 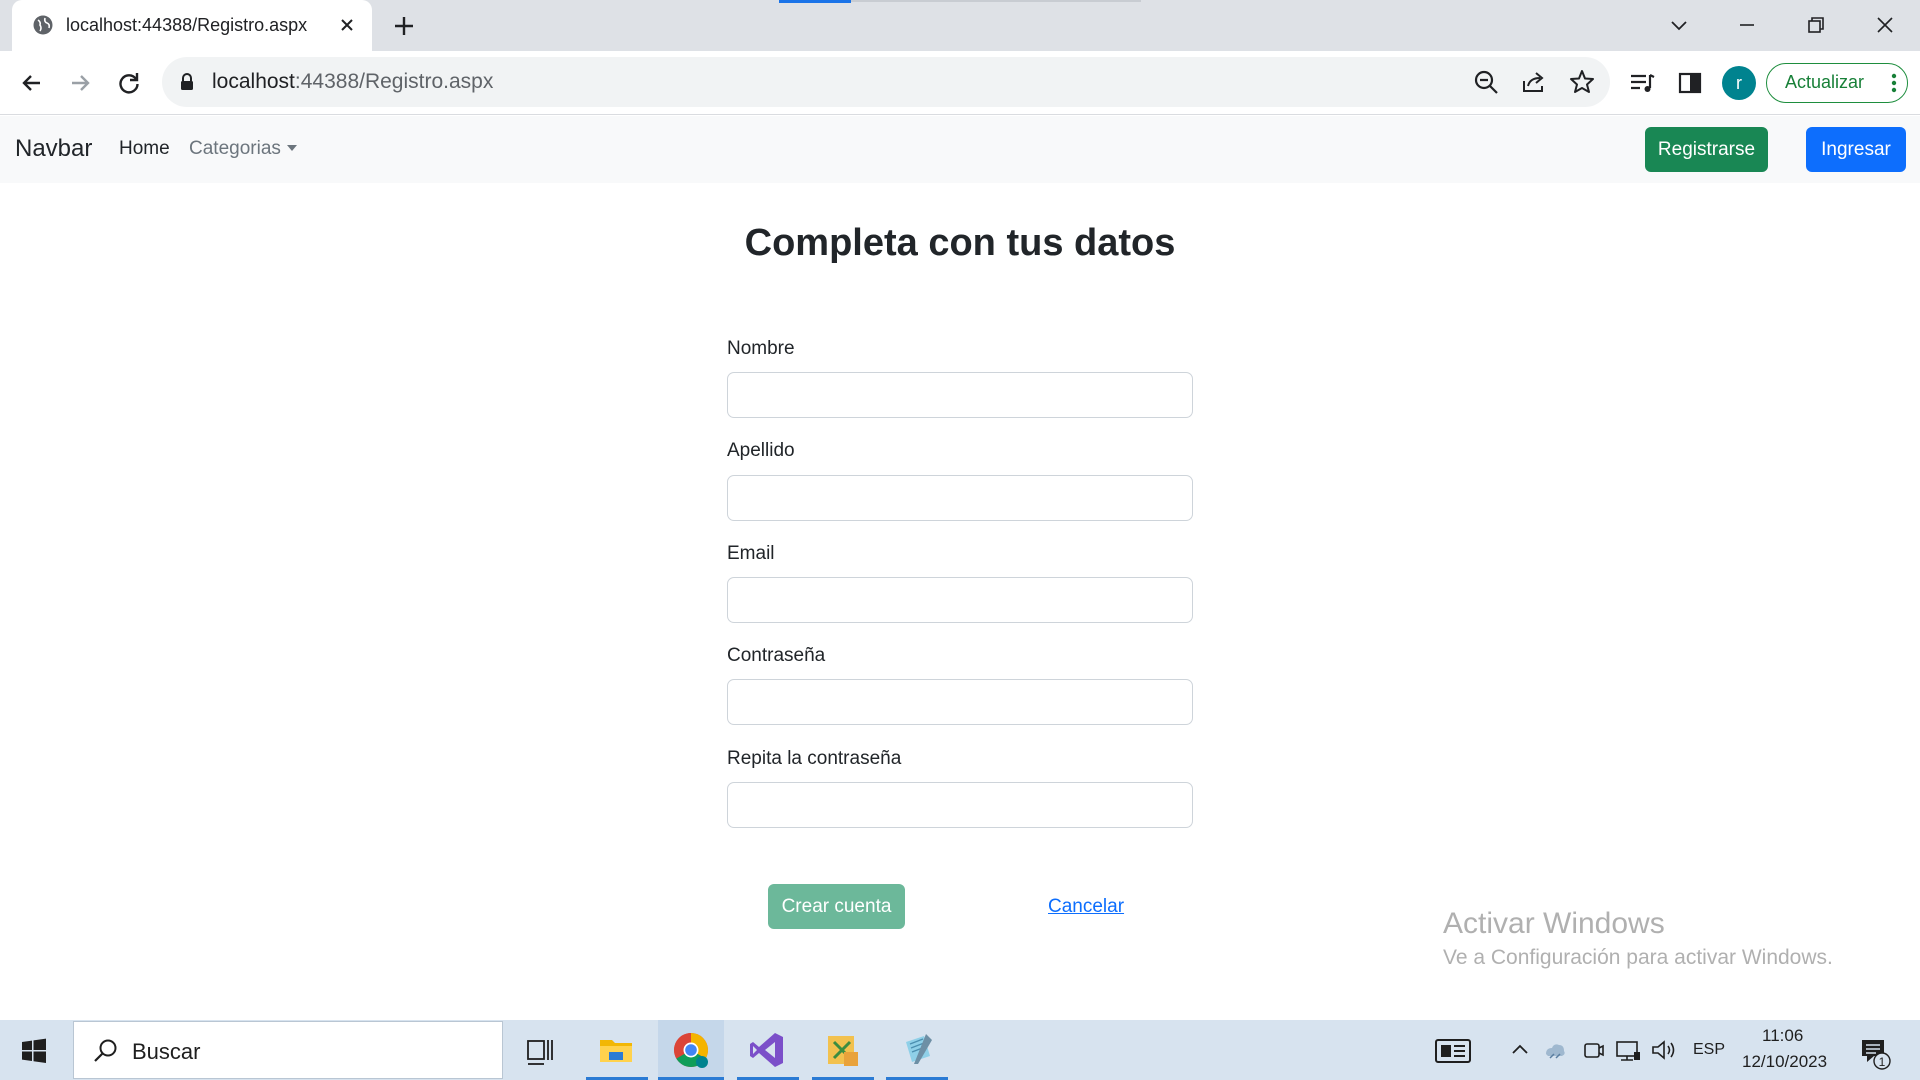 What do you see at coordinates (815, 1) in the screenshot?
I see `tab-loading-indicator` at bounding box center [815, 1].